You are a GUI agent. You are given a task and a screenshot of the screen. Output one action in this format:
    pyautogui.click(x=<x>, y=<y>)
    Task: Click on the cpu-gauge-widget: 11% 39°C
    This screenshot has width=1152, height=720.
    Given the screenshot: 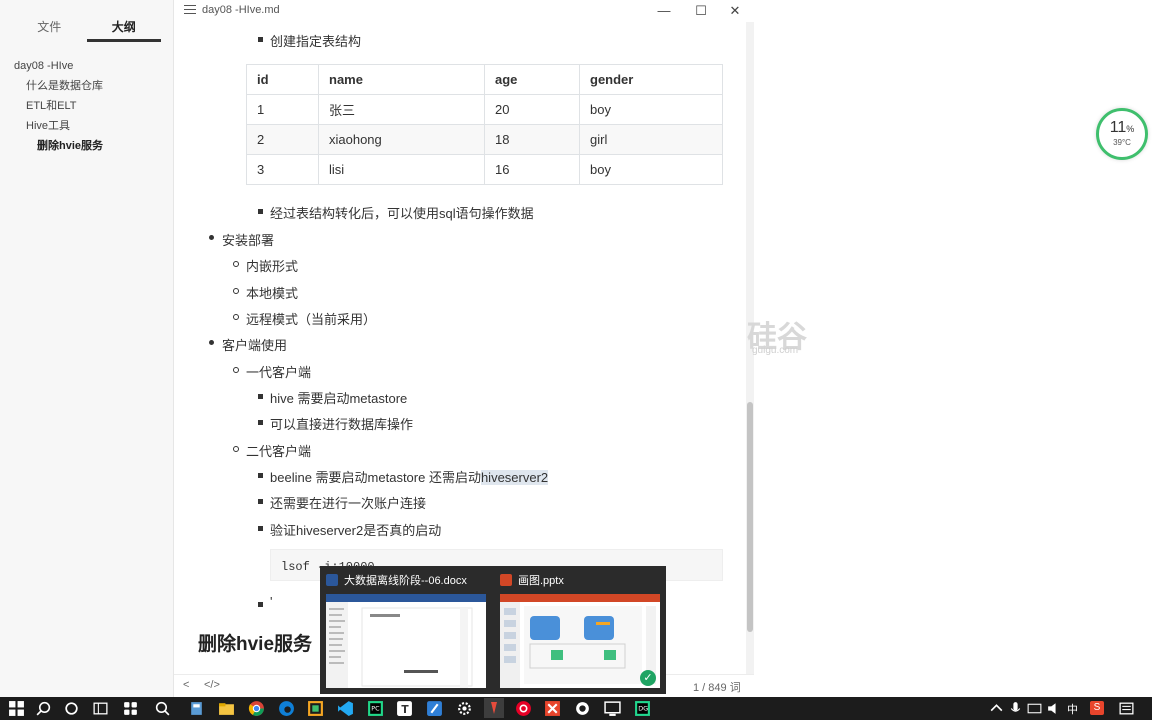 What is the action you would take?
    pyautogui.click(x=1122, y=134)
    